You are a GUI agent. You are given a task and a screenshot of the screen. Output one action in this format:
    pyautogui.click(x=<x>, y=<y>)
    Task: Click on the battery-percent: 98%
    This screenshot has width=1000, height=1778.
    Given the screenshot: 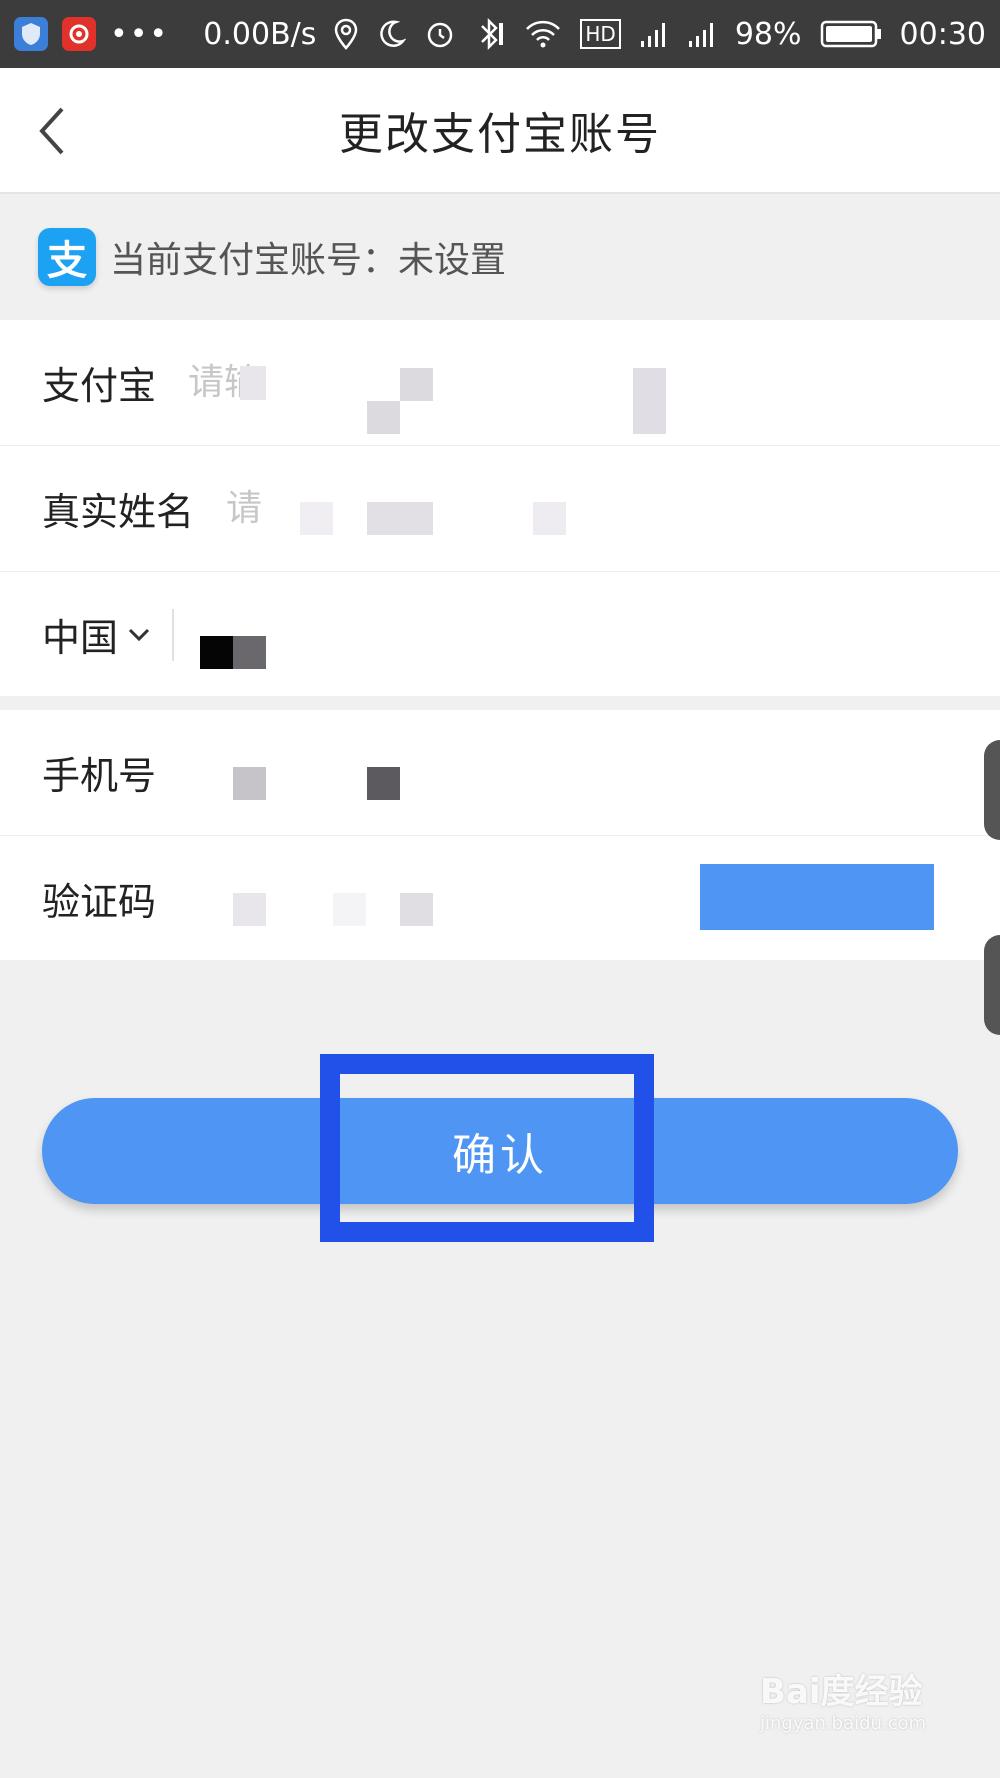 What is the action you would take?
    pyautogui.click(x=768, y=34)
    